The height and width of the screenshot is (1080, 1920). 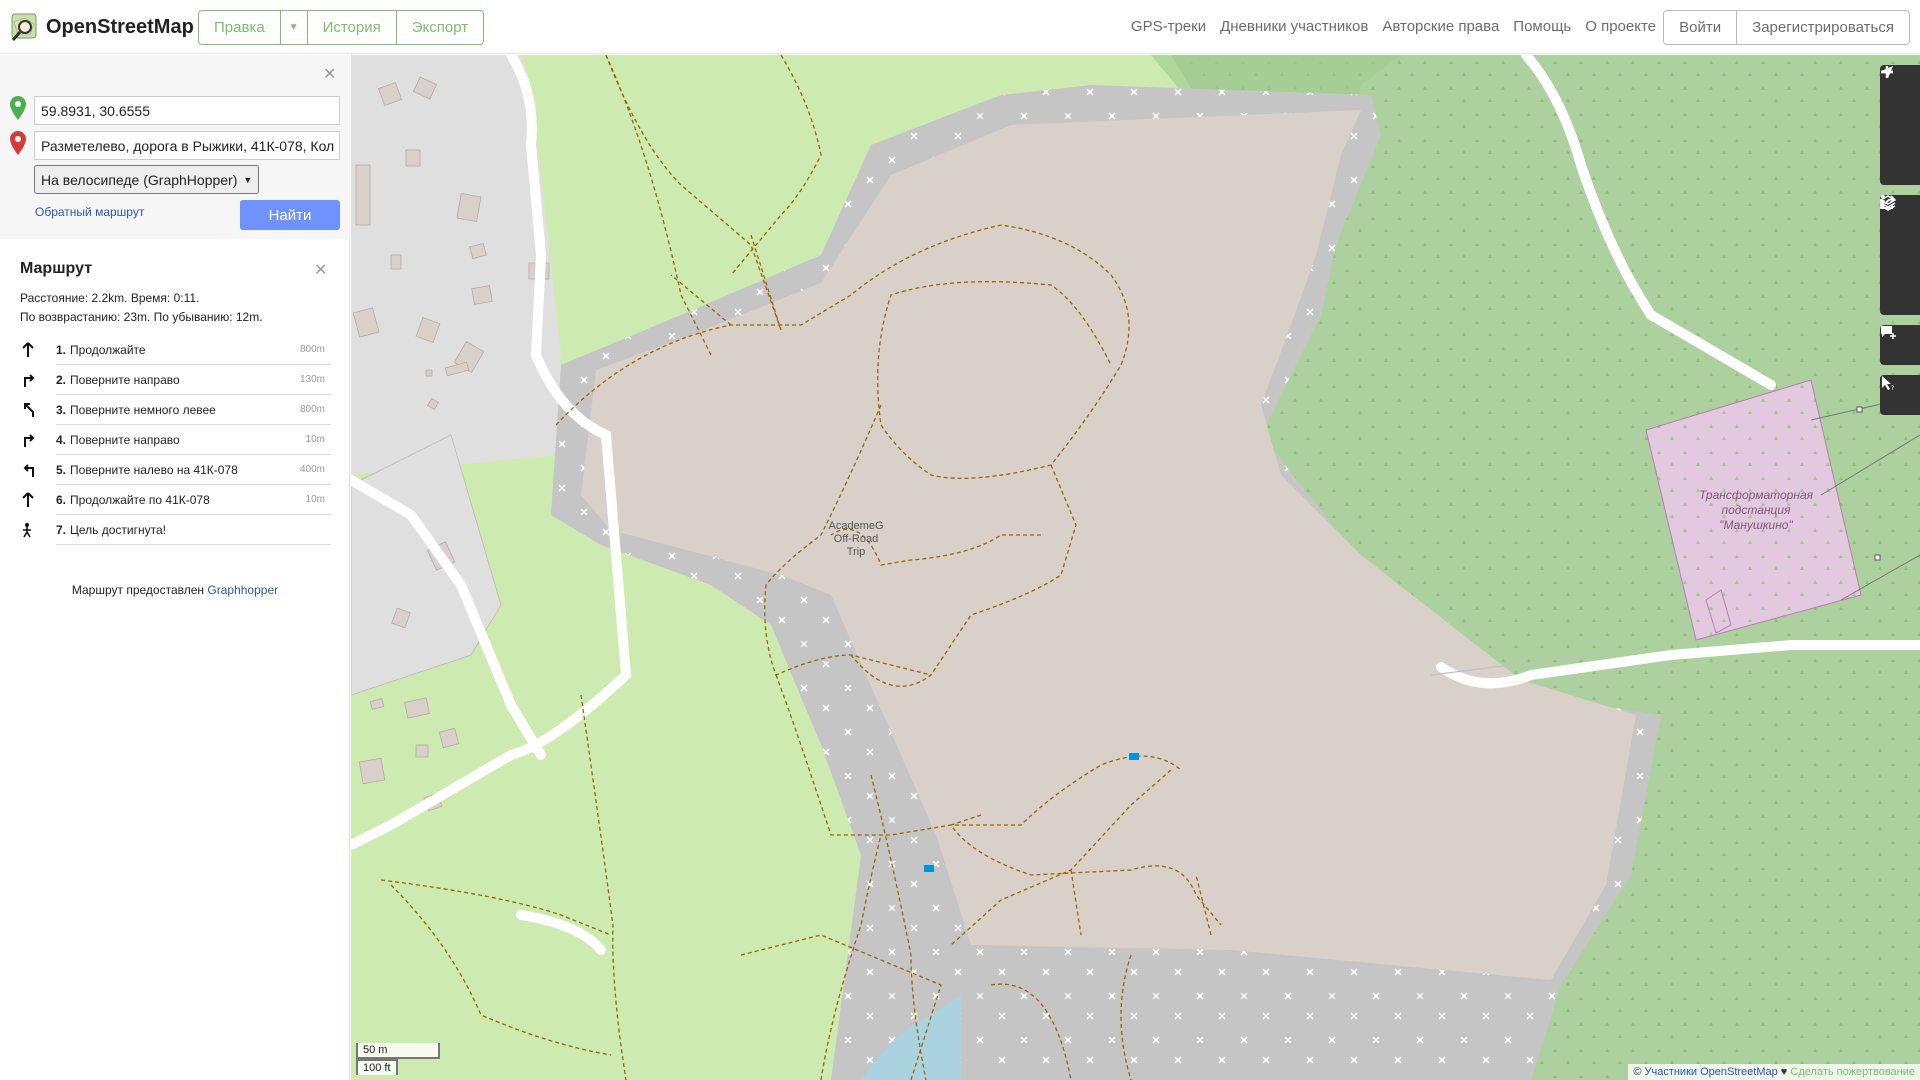 I want to click on substation-label: Трансформаторная подстанция "Манушкино", so click(x=1756, y=510).